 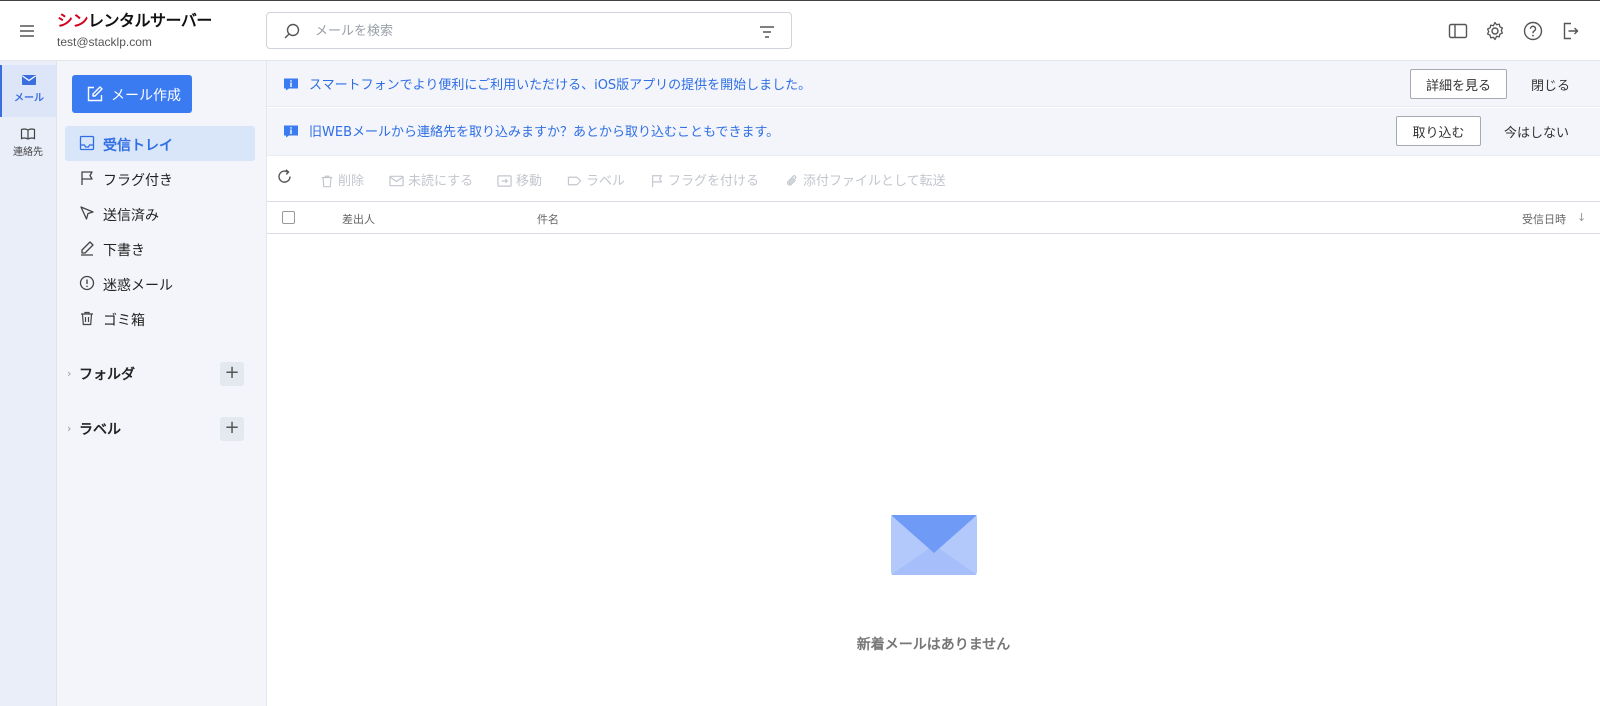 I want to click on nav-item-label: ゴミ箱, so click(x=124, y=321).